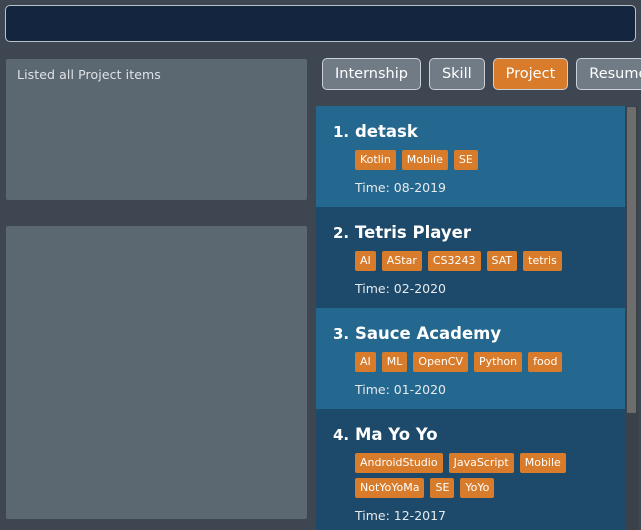 This screenshot has height=530, width=641. I want to click on detail-panel-content, so click(156, 234).